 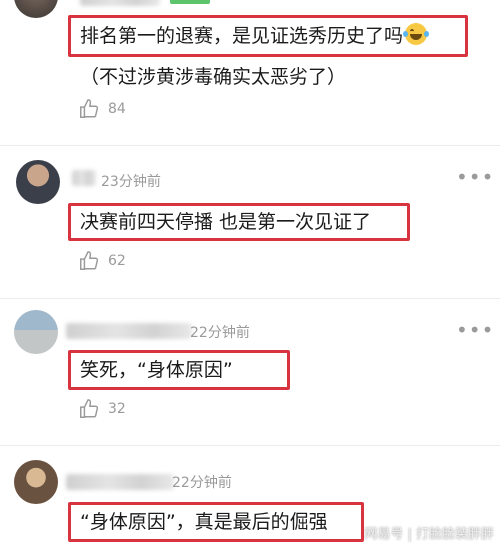 What do you see at coordinates (156, 370) in the screenshot?
I see `comment-text: 笑死，“身体原因”` at bounding box center [156, 370].